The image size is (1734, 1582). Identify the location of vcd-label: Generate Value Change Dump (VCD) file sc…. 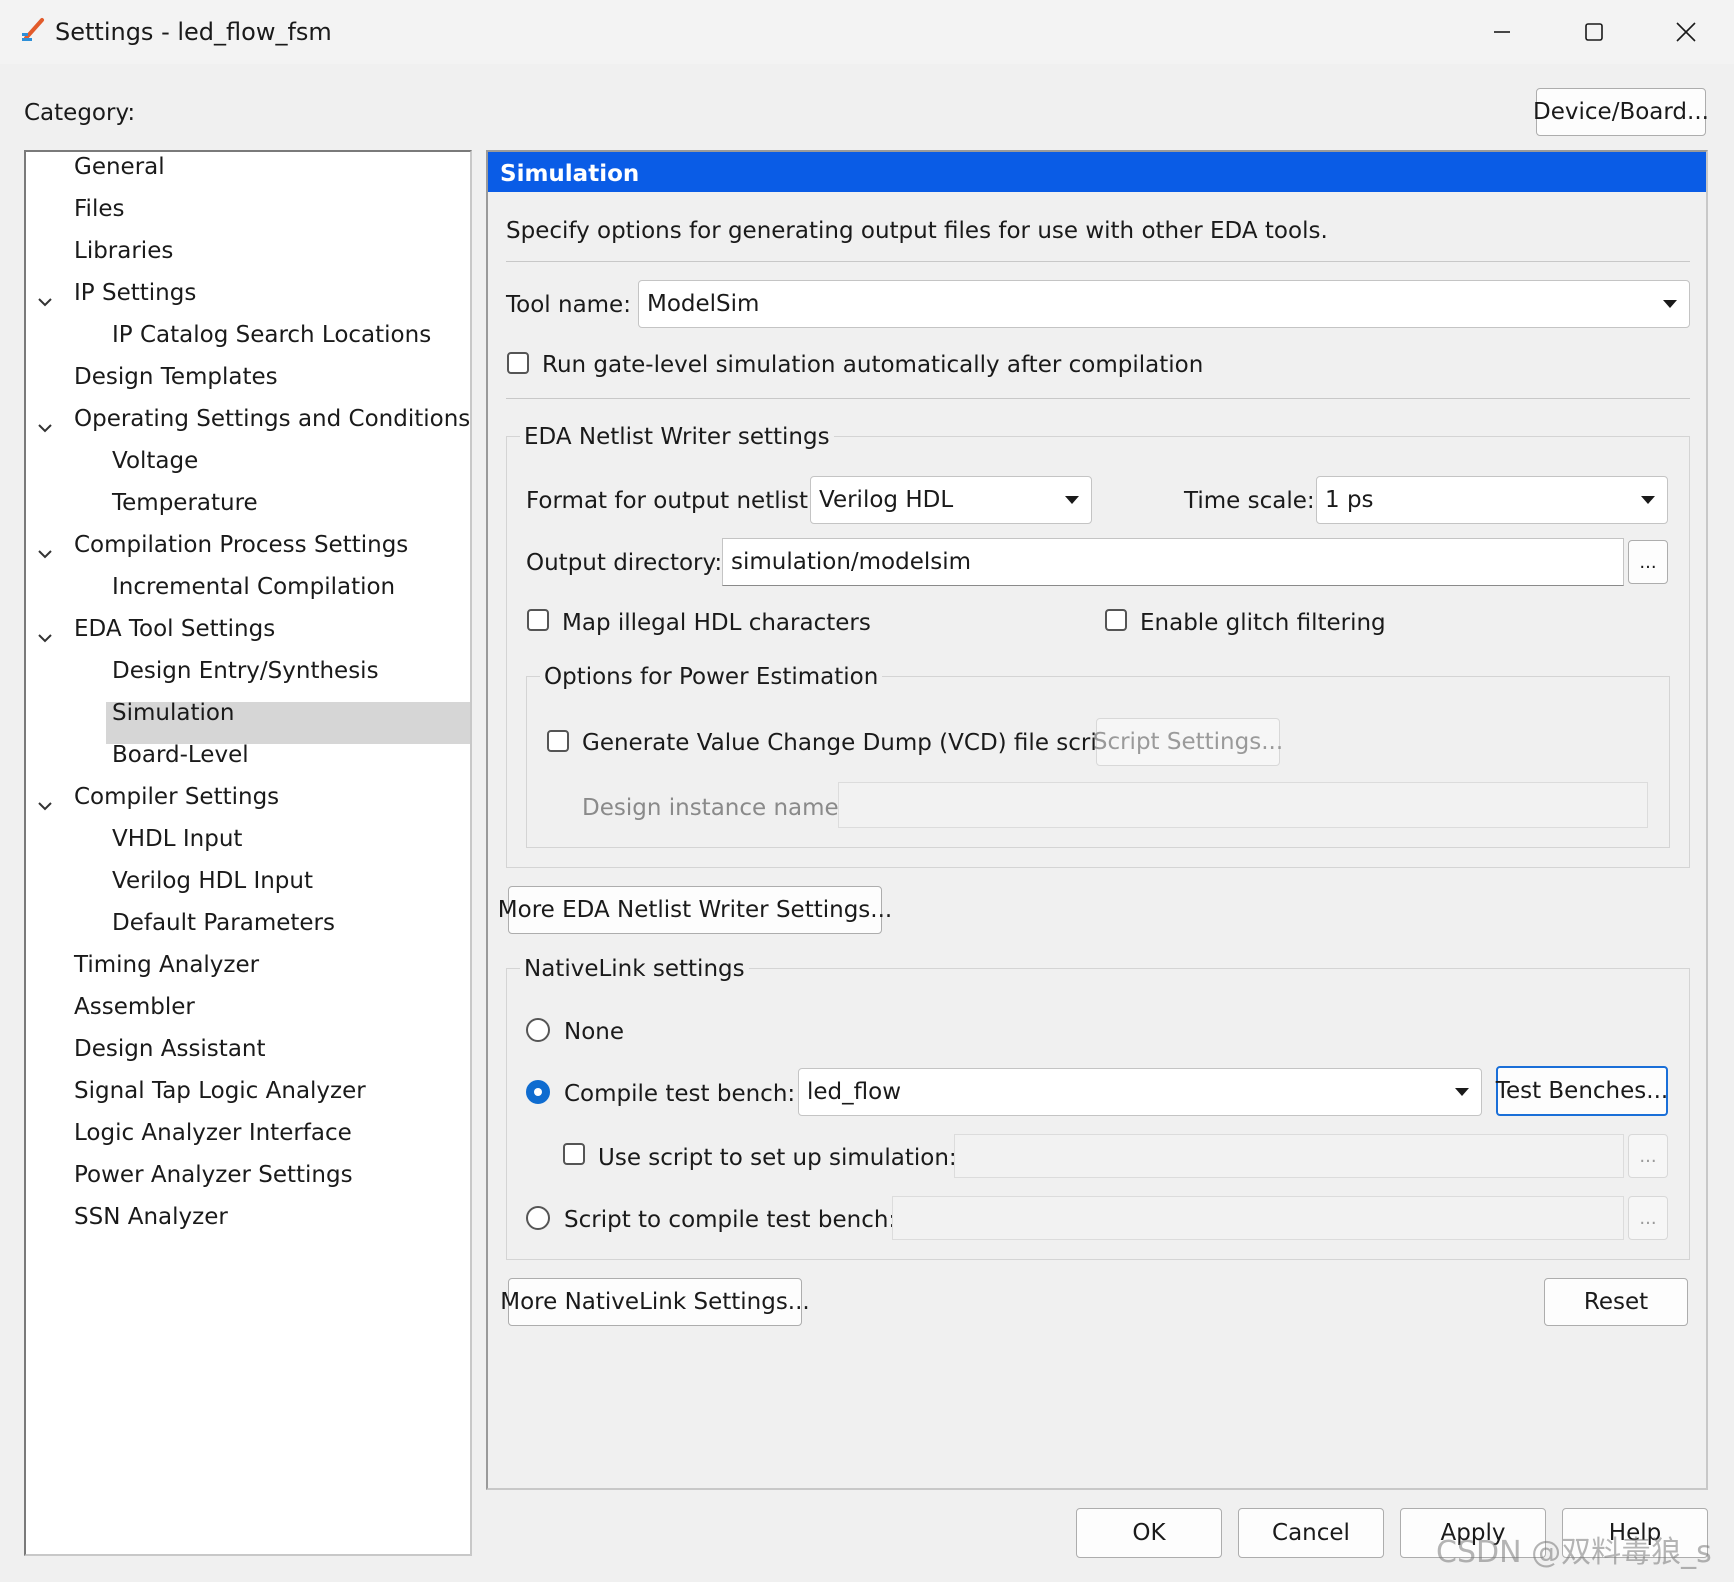
(851, 743).